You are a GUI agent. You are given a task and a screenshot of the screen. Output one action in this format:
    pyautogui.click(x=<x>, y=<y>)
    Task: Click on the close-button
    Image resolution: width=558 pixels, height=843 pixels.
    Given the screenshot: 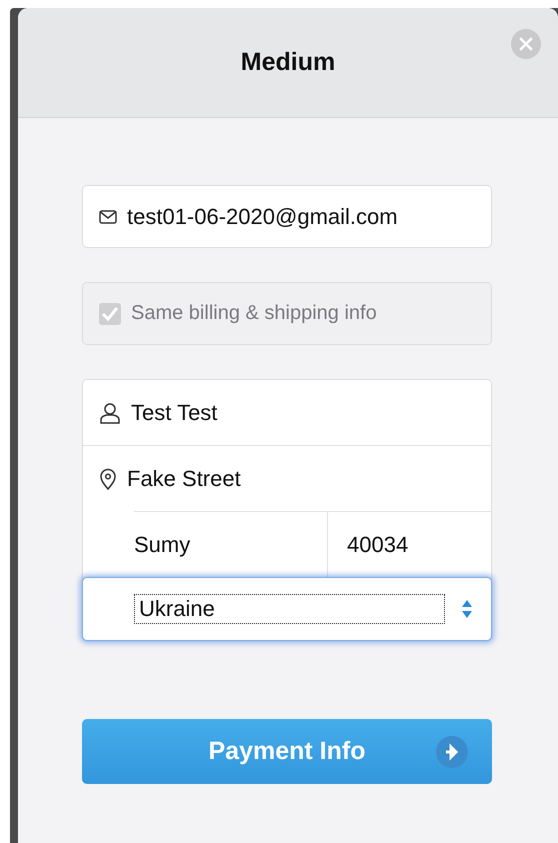 What is the action you would take?
    pyautogui.click(x=526, y=44)
    